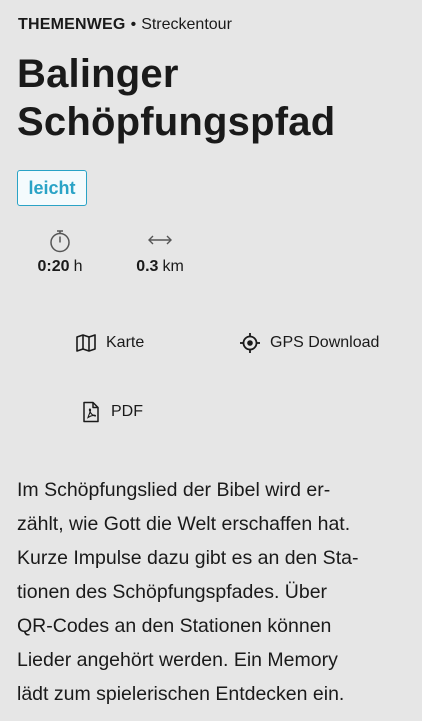  Describe the element at coordinates (173, 266) in the screenshot. I see `distance-unit: km` at that location.